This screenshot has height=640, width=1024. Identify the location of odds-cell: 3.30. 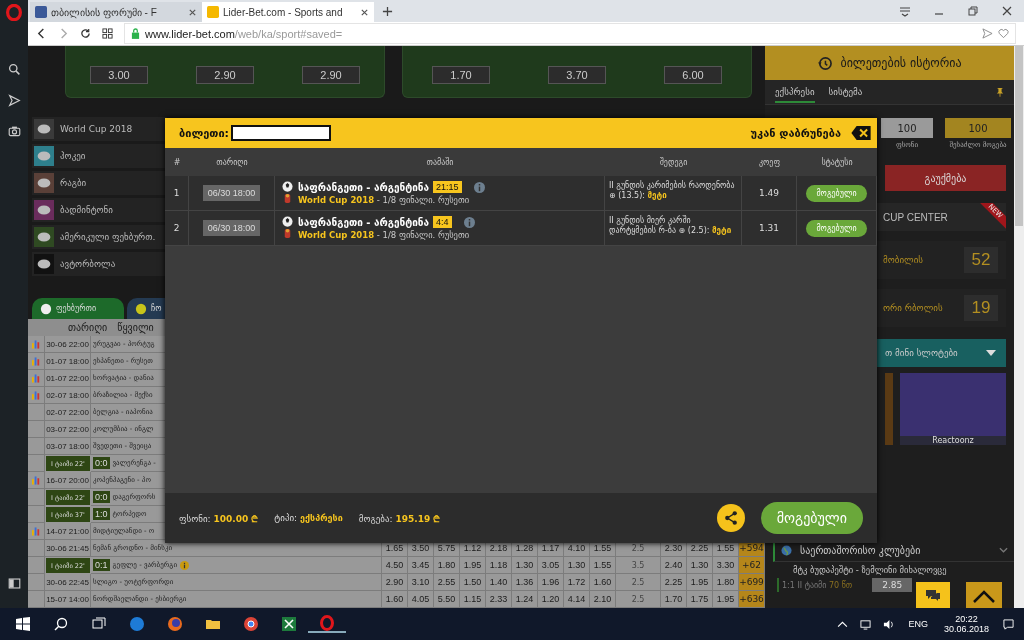
(726, 565).